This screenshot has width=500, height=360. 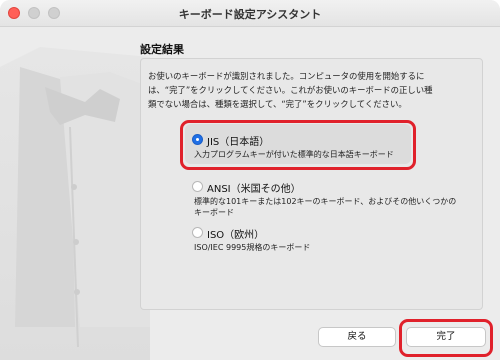 I want to click on highlight-callout-jis, so click(x=298, y=145).